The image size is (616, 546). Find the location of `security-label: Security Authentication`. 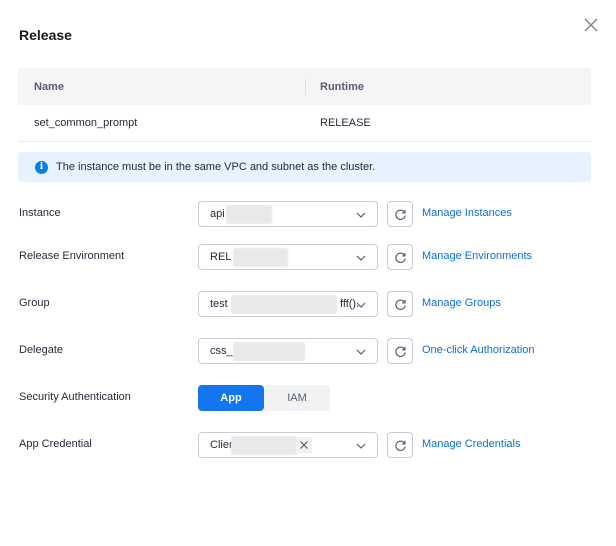

security-label: Security Authentication is located at coordinates (75, 397).